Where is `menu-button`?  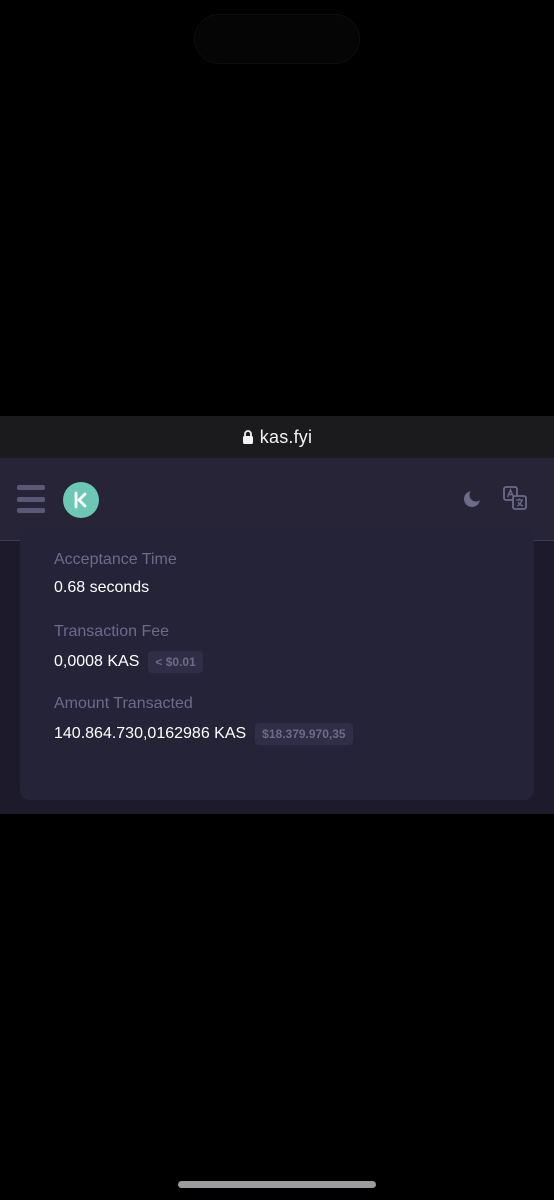 menu-button is located at coordinates (31, 499).